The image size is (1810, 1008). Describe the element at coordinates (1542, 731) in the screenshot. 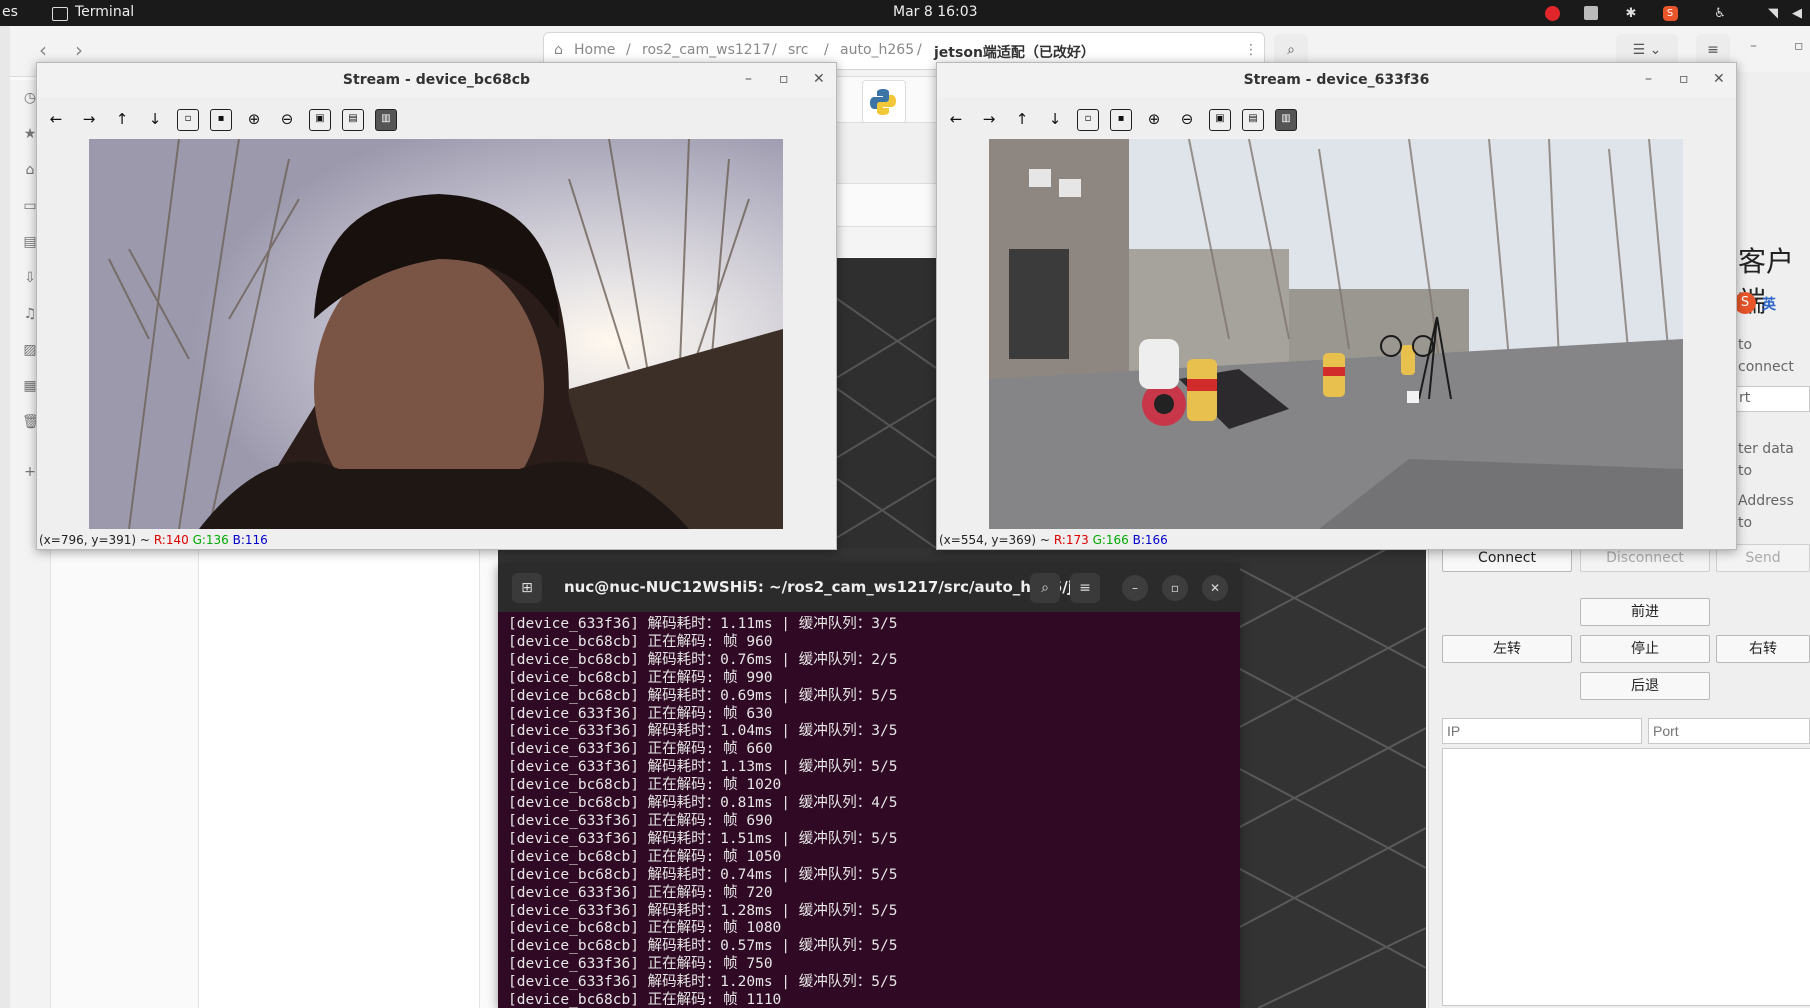

I see `ip-input` at that location.